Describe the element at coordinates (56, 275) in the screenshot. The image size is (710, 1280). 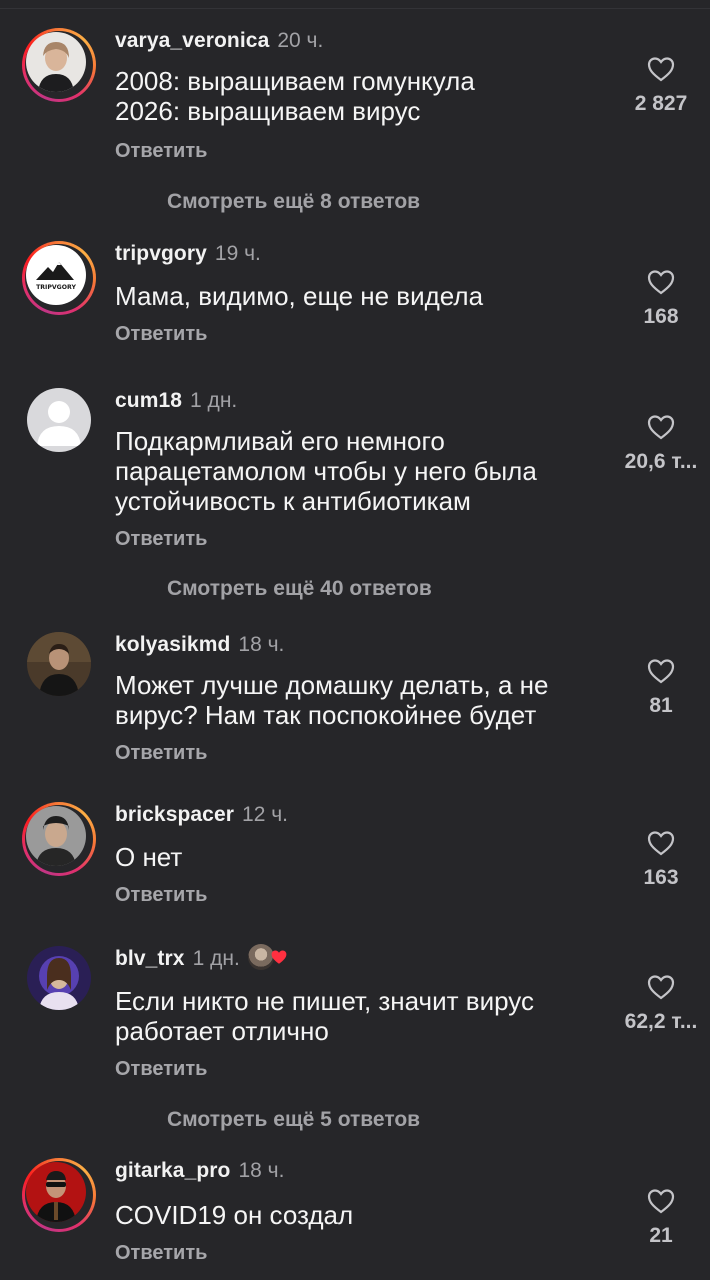
I see `mountain-logo-icon: TRIPVGORY` at that location.